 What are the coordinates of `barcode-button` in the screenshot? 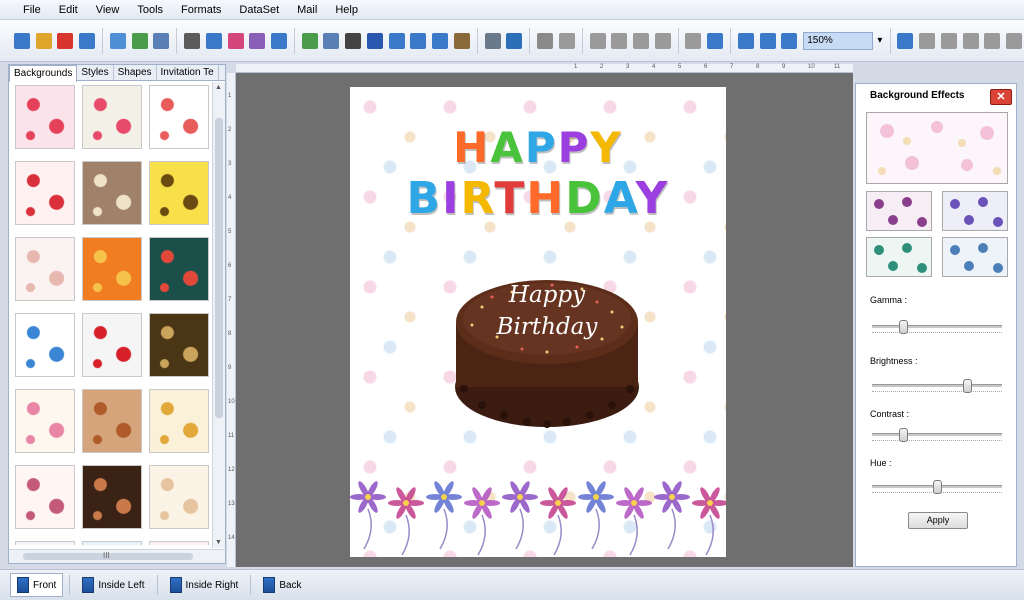 It's located at (353, 41).